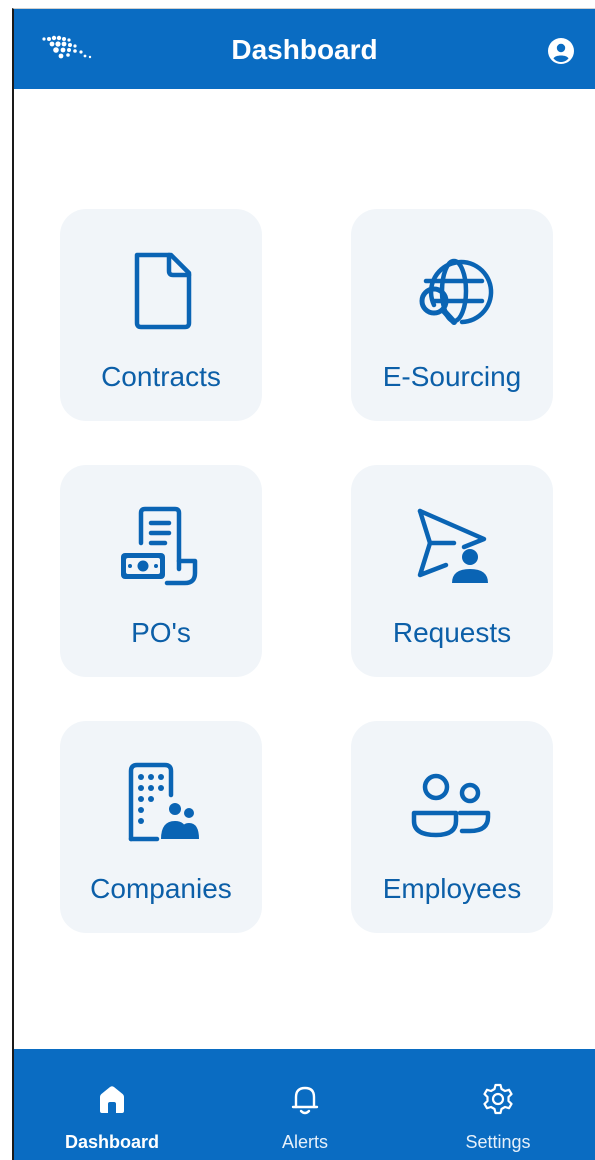 The image size is (595, 1160). What do you see at coordinates (112, 1142) in the screenshot?
I see `tab-label: Dashboard` at bounding box center [112, 1142].